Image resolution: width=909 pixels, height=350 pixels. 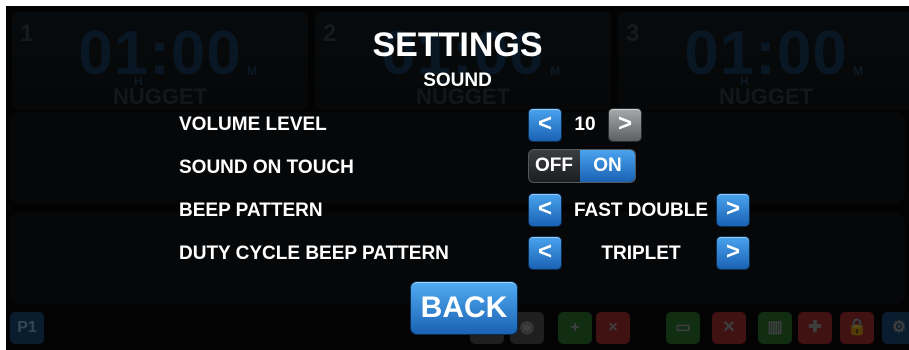 What do you see at coordinates (641, 253) in the screenshot?
I see `duty-cycle-value: TRIPLET` at bounding box center [641, 253].